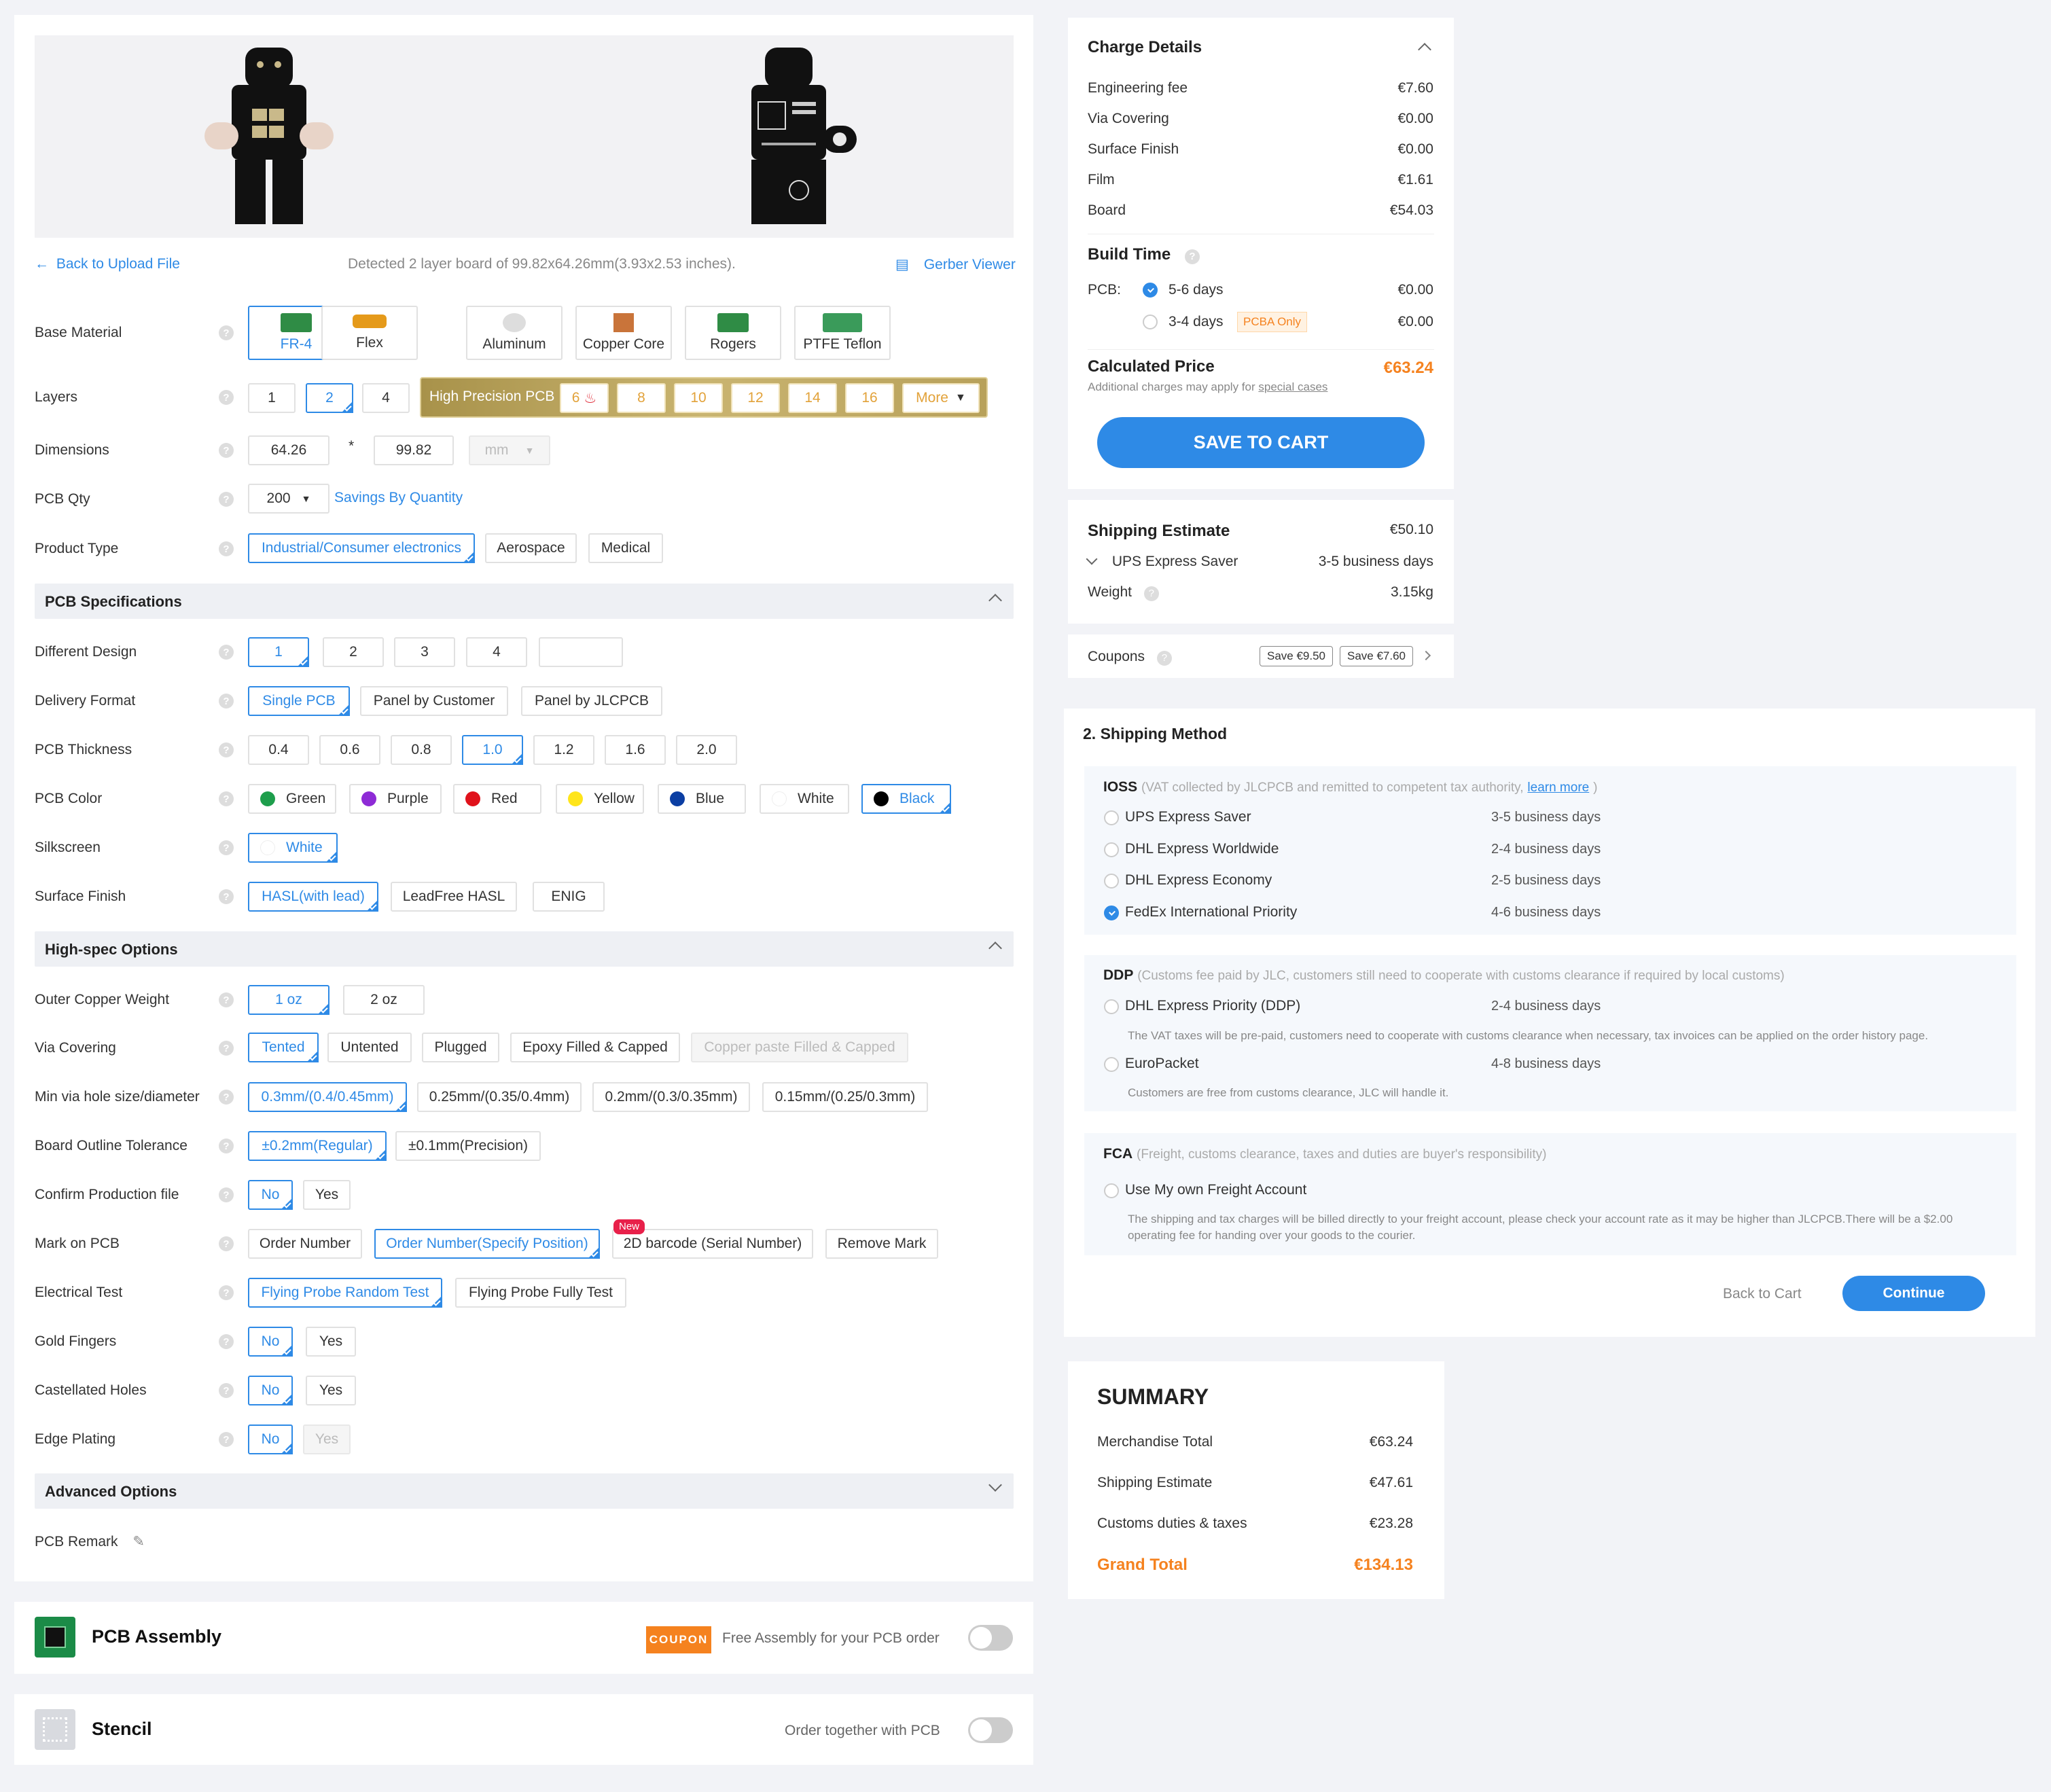 This screenshot has height=1792, width=2051. What do you see at coordinates (595, 1047) in the screenshot?
I see `via-epoxy-filled: Epoxy Filled & Capped` at bounding box center [595, 1047].